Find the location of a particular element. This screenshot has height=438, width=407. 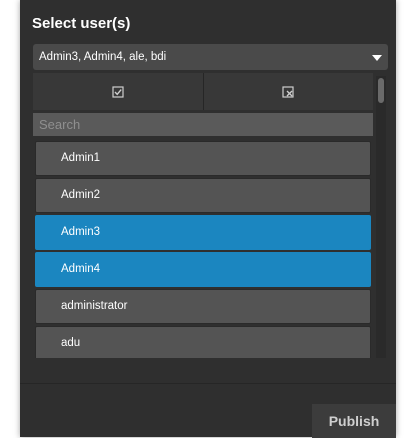

publish-button: Publish is located at coordinates (354, 421).